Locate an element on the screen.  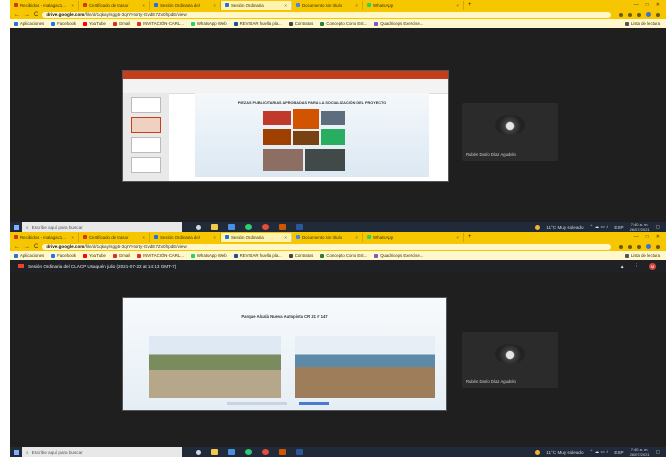
more-options-icon: ⋮ is located at coordinates (636, 266).